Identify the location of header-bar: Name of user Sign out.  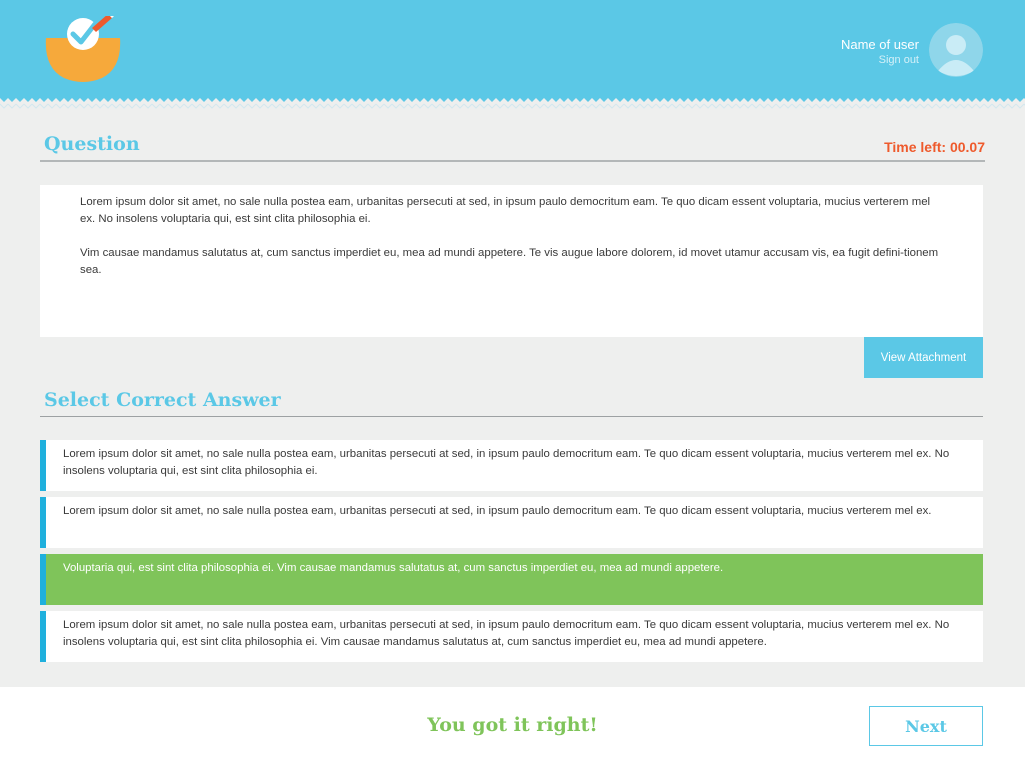
(512, 49).